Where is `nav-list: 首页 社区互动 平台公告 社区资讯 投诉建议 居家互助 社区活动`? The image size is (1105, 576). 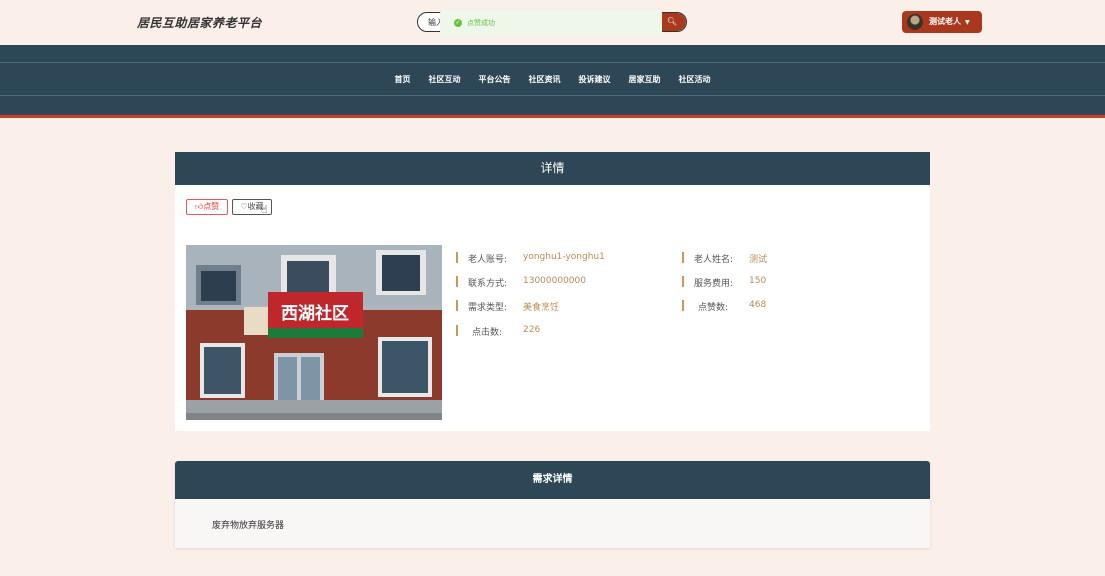
nav-list: 首页 社区互动 平台公告 社区资讯 投诉建议 居家互助 社区活动 is located at coordinates (552, 80).